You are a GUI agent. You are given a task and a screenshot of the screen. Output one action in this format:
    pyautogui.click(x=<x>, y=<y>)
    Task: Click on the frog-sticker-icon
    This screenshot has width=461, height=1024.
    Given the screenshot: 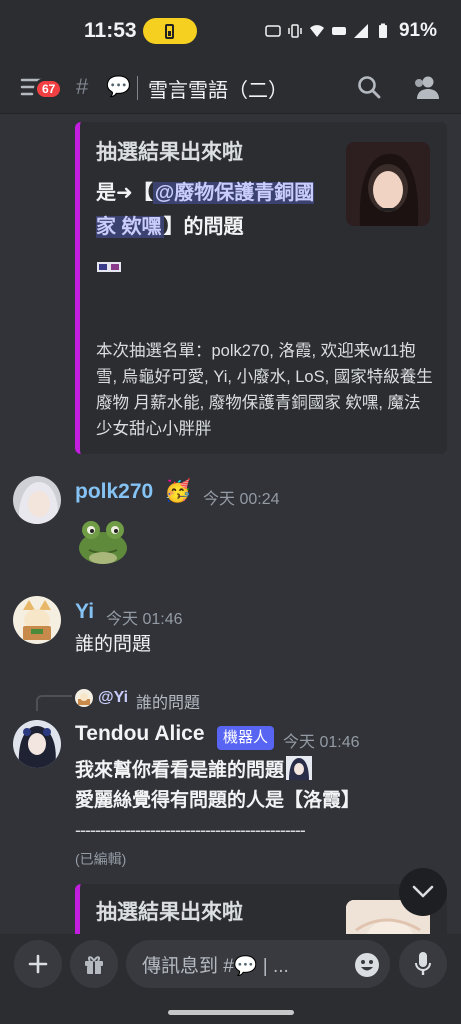 What is the action you would take?
    pyautogui.click(x=103, y=540)
    